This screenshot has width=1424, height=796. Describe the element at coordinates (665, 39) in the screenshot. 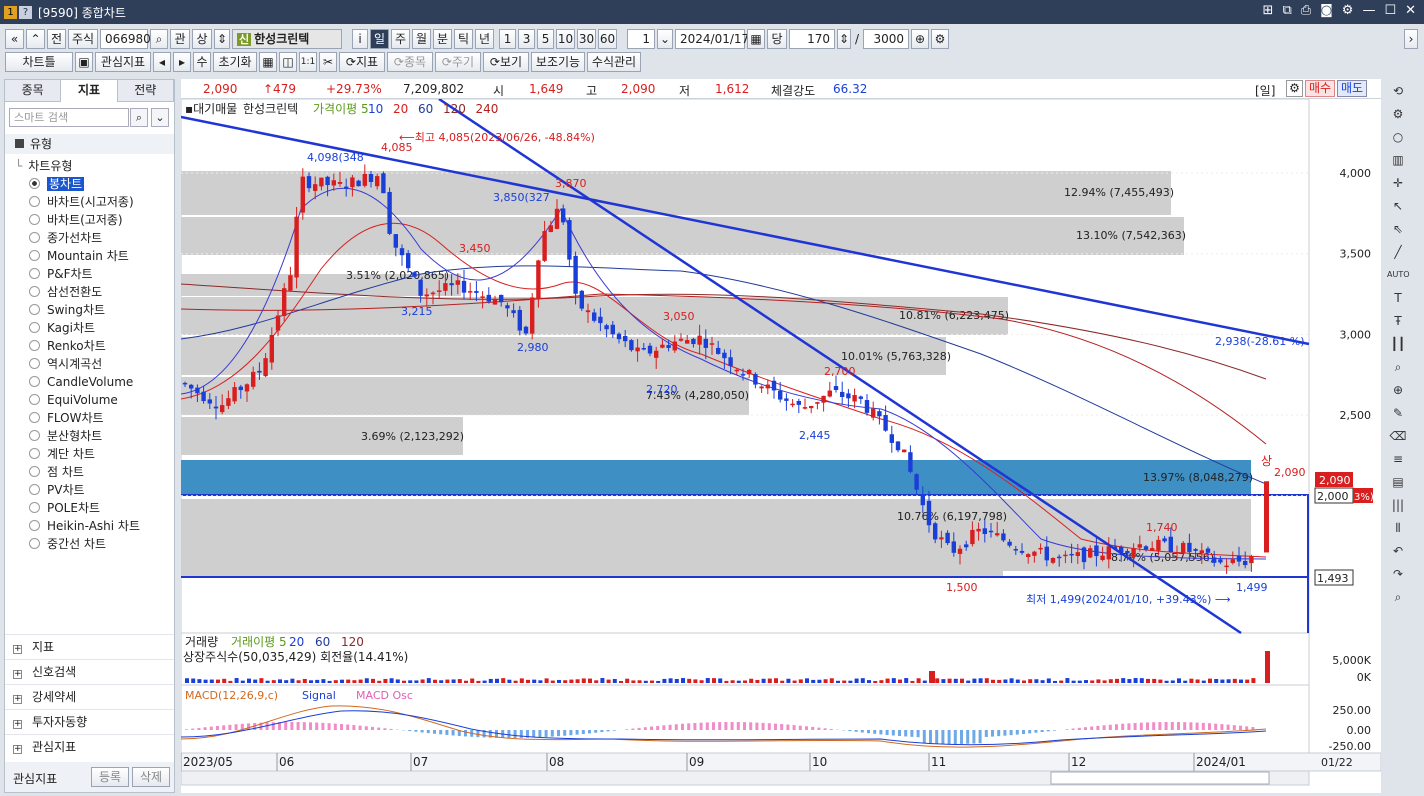

I see `chevron-down-icon: ⌄` at that location.